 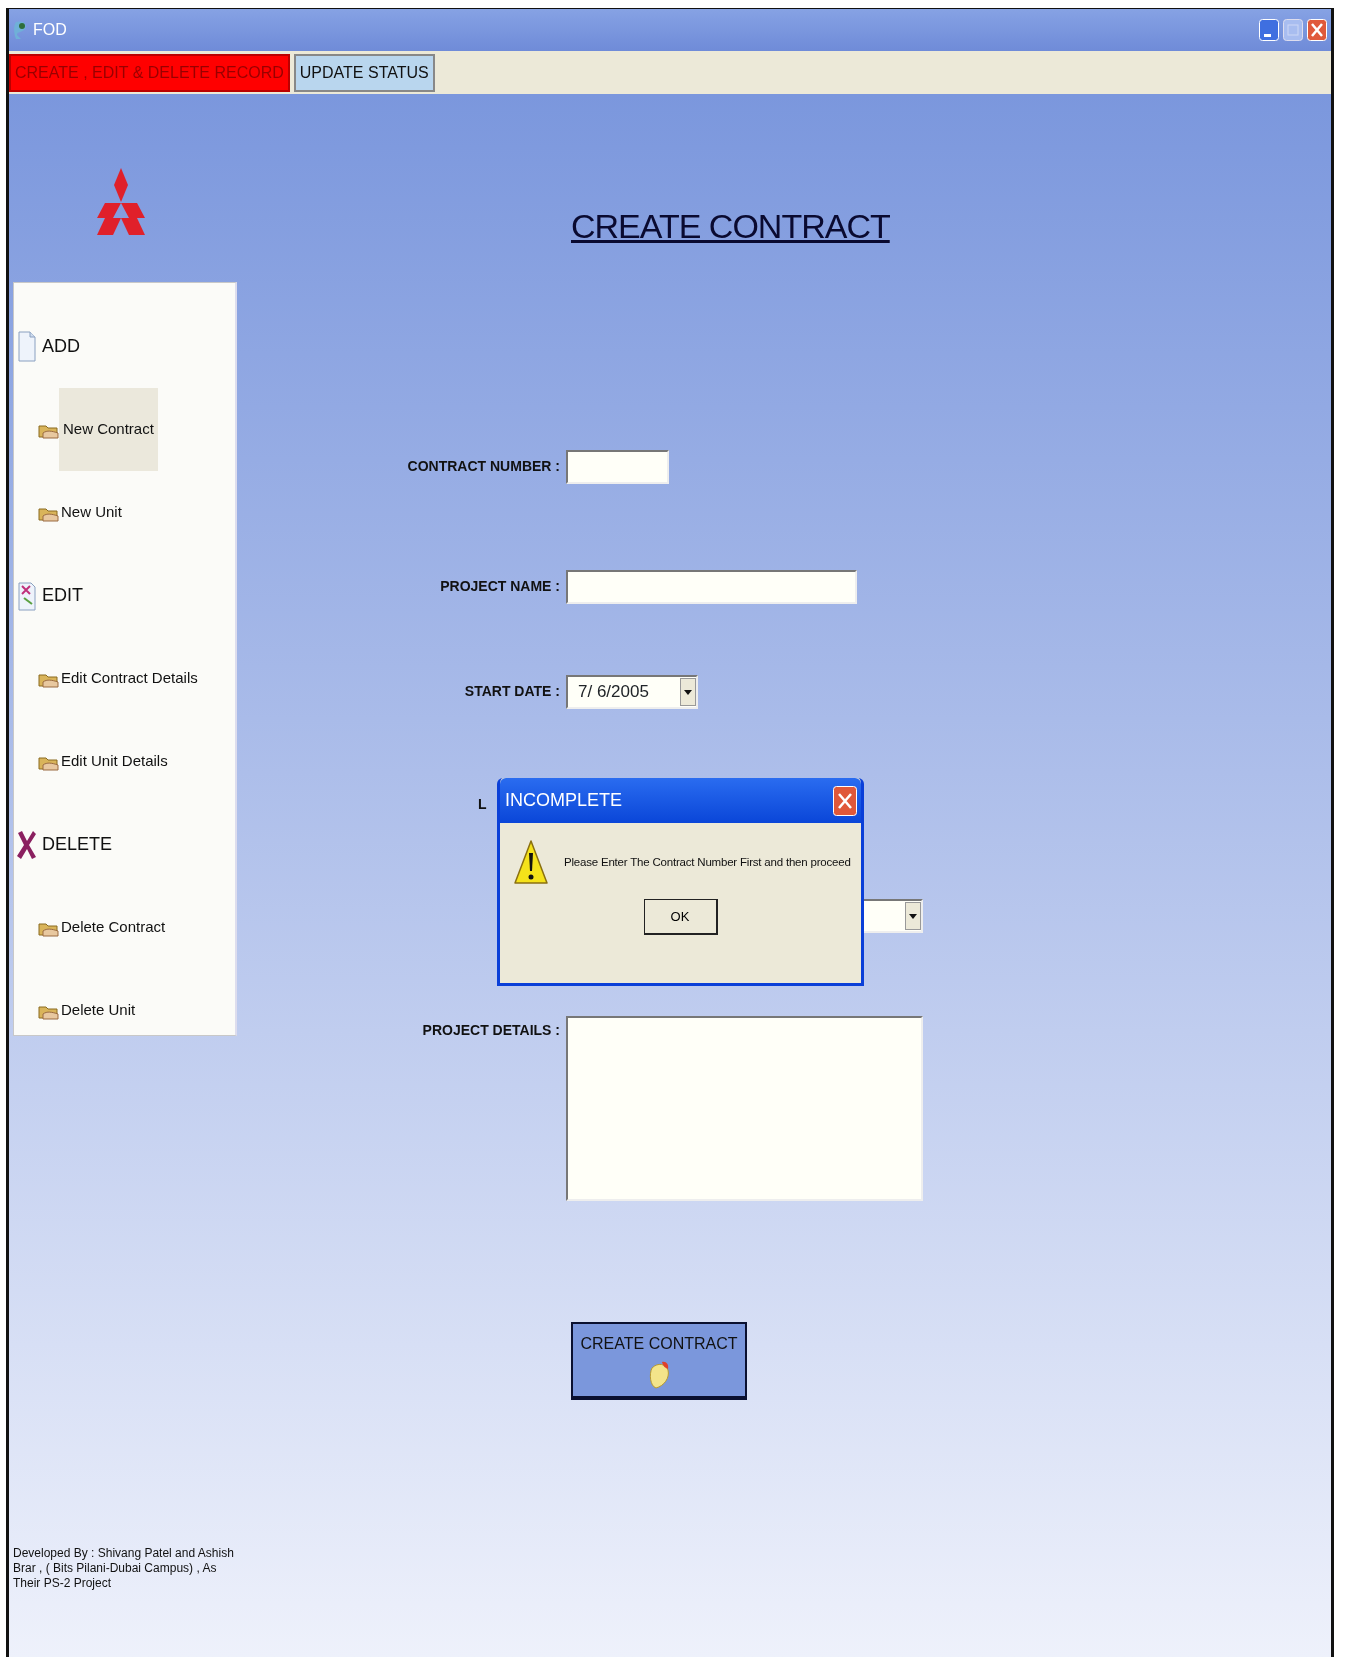 I want to click on minimize-button, so click(x=1269, y=30).